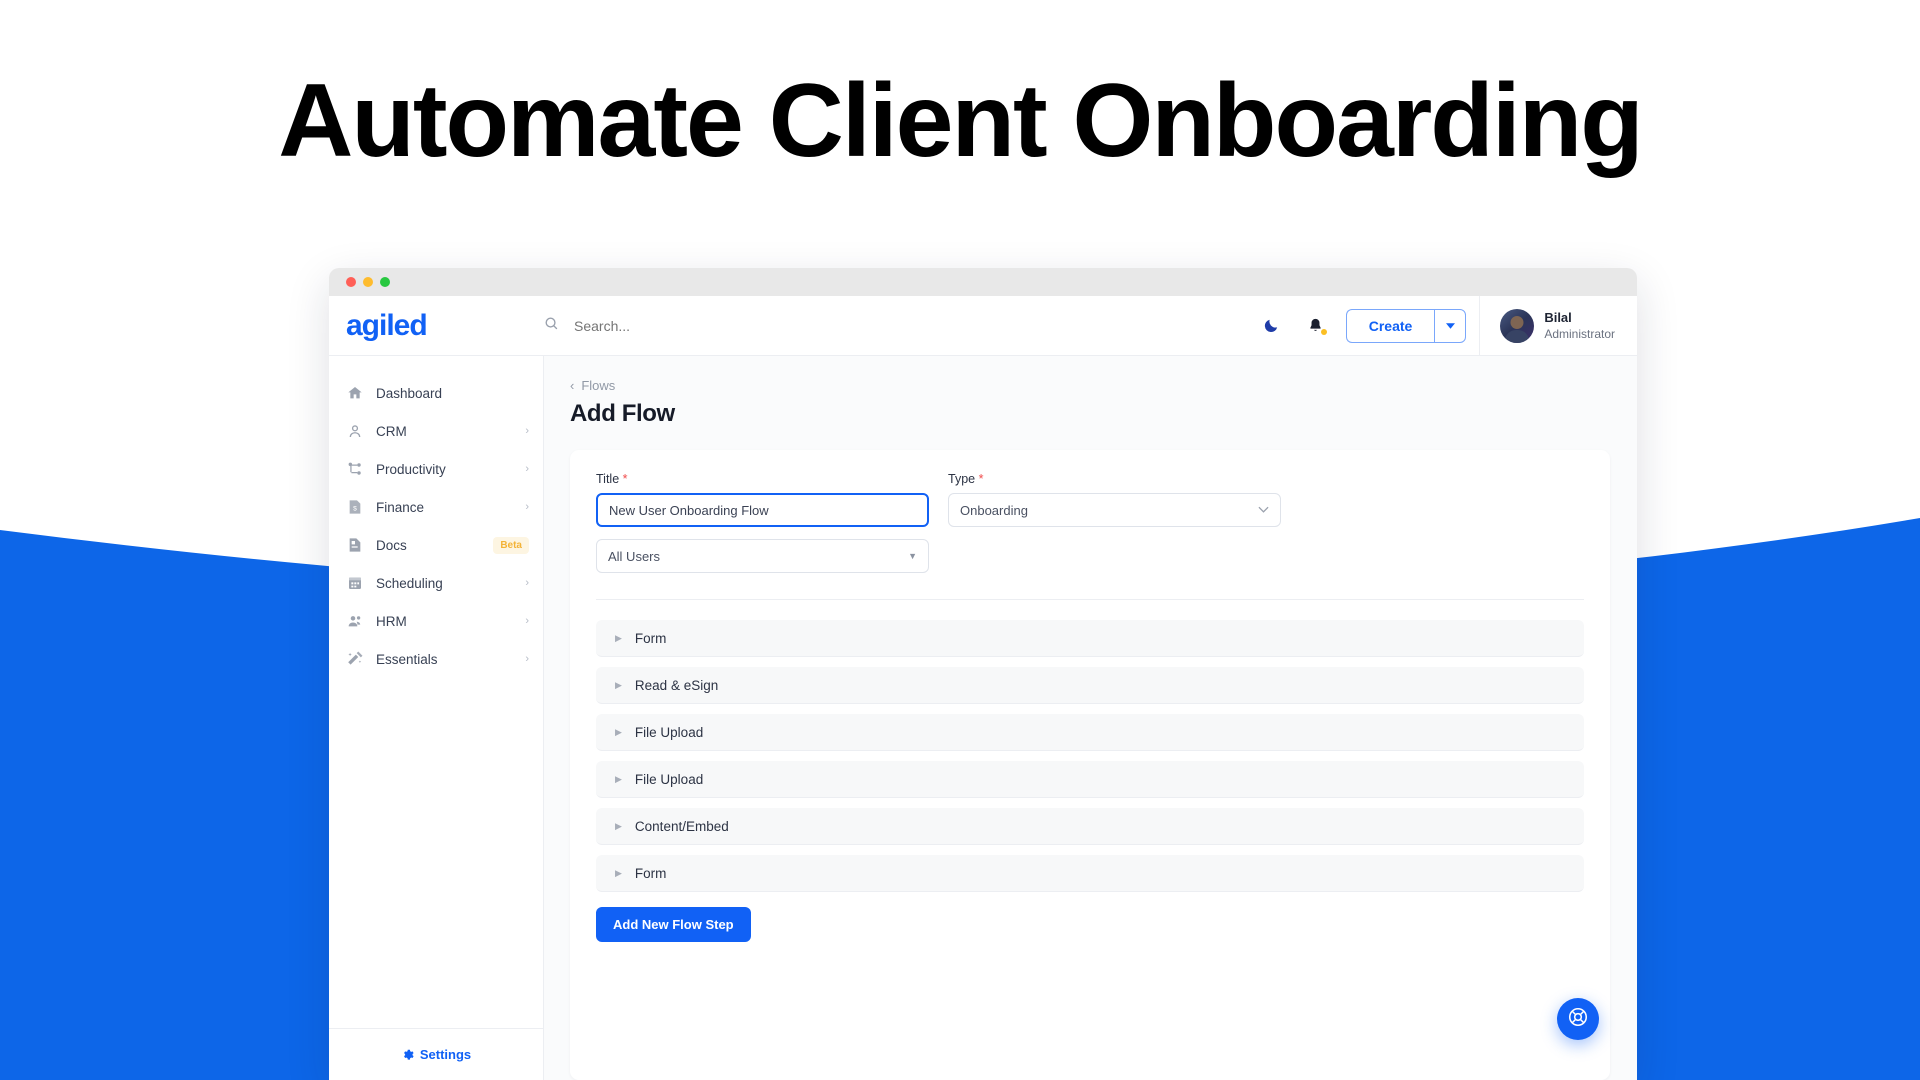 This screenshot has width=1920, height=1080. What do you see at coordinates (551, 326) in the screenshot?
I see `search-icon` at bounding box center [551, 326].